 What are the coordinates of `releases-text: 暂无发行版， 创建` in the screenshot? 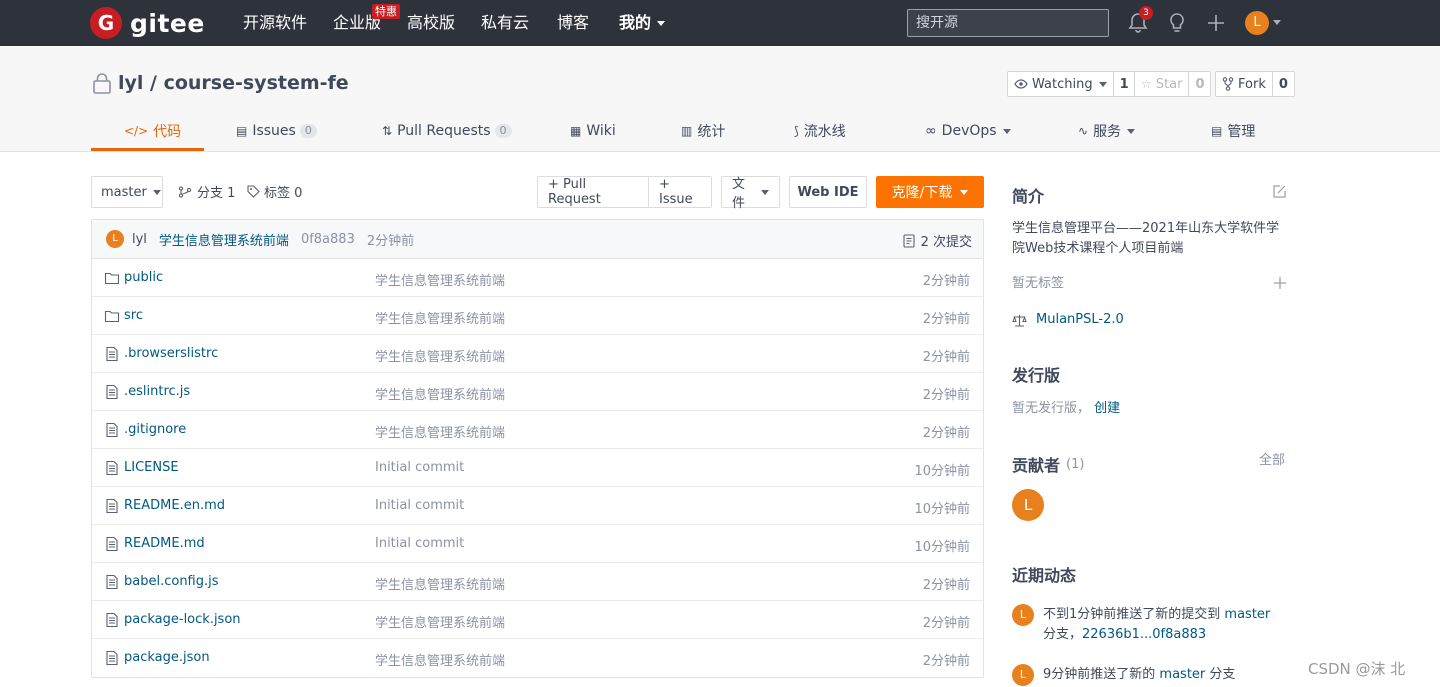 It's located at (1066, 409).